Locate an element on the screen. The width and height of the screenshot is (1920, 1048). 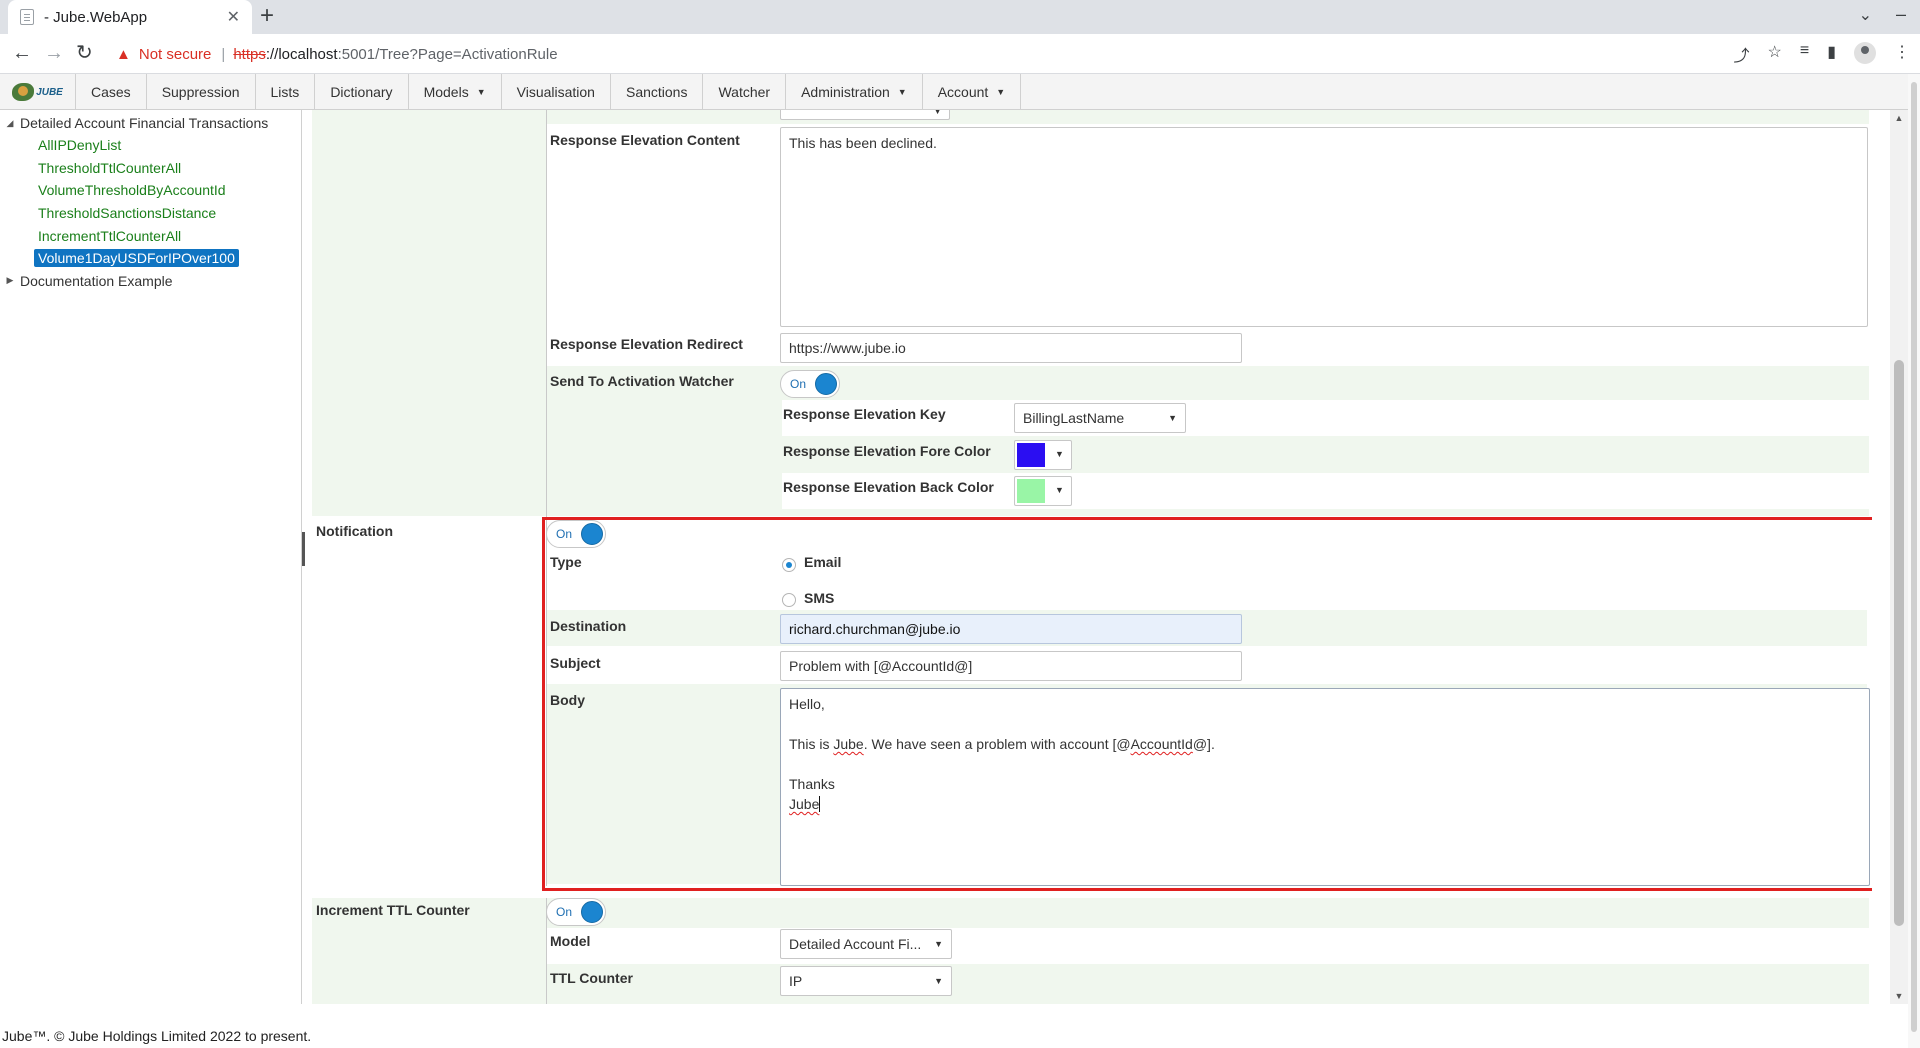
nav-cases: Cases is located at coordinates (111, 92).